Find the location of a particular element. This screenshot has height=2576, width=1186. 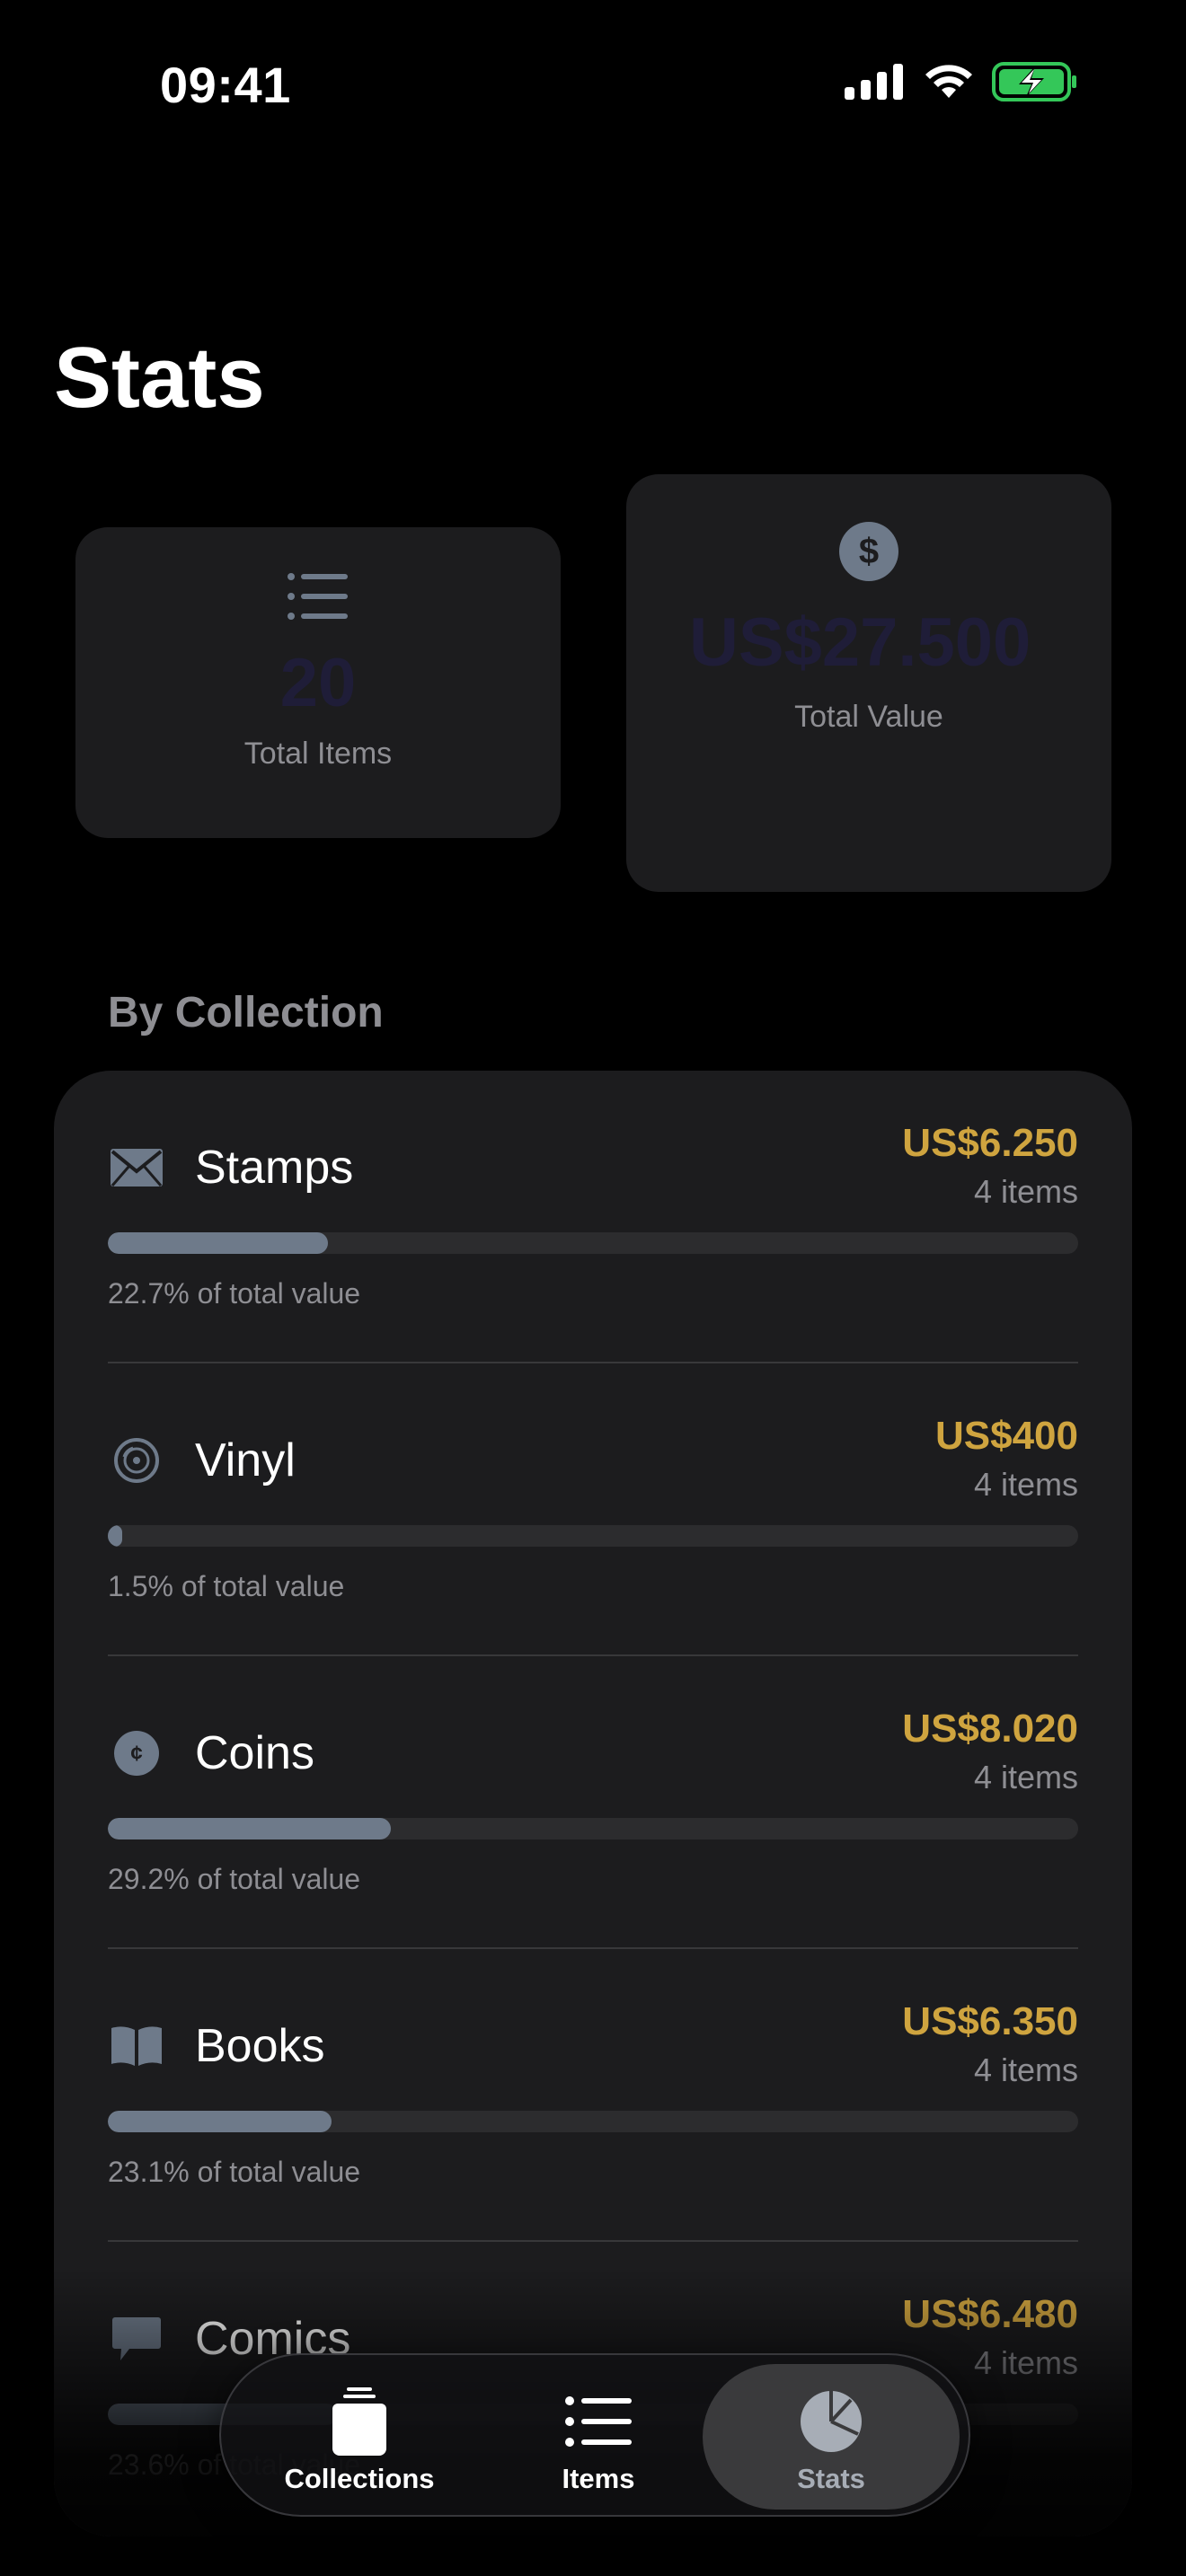

total-items-value: 20 is located at coordinates (318, 683).